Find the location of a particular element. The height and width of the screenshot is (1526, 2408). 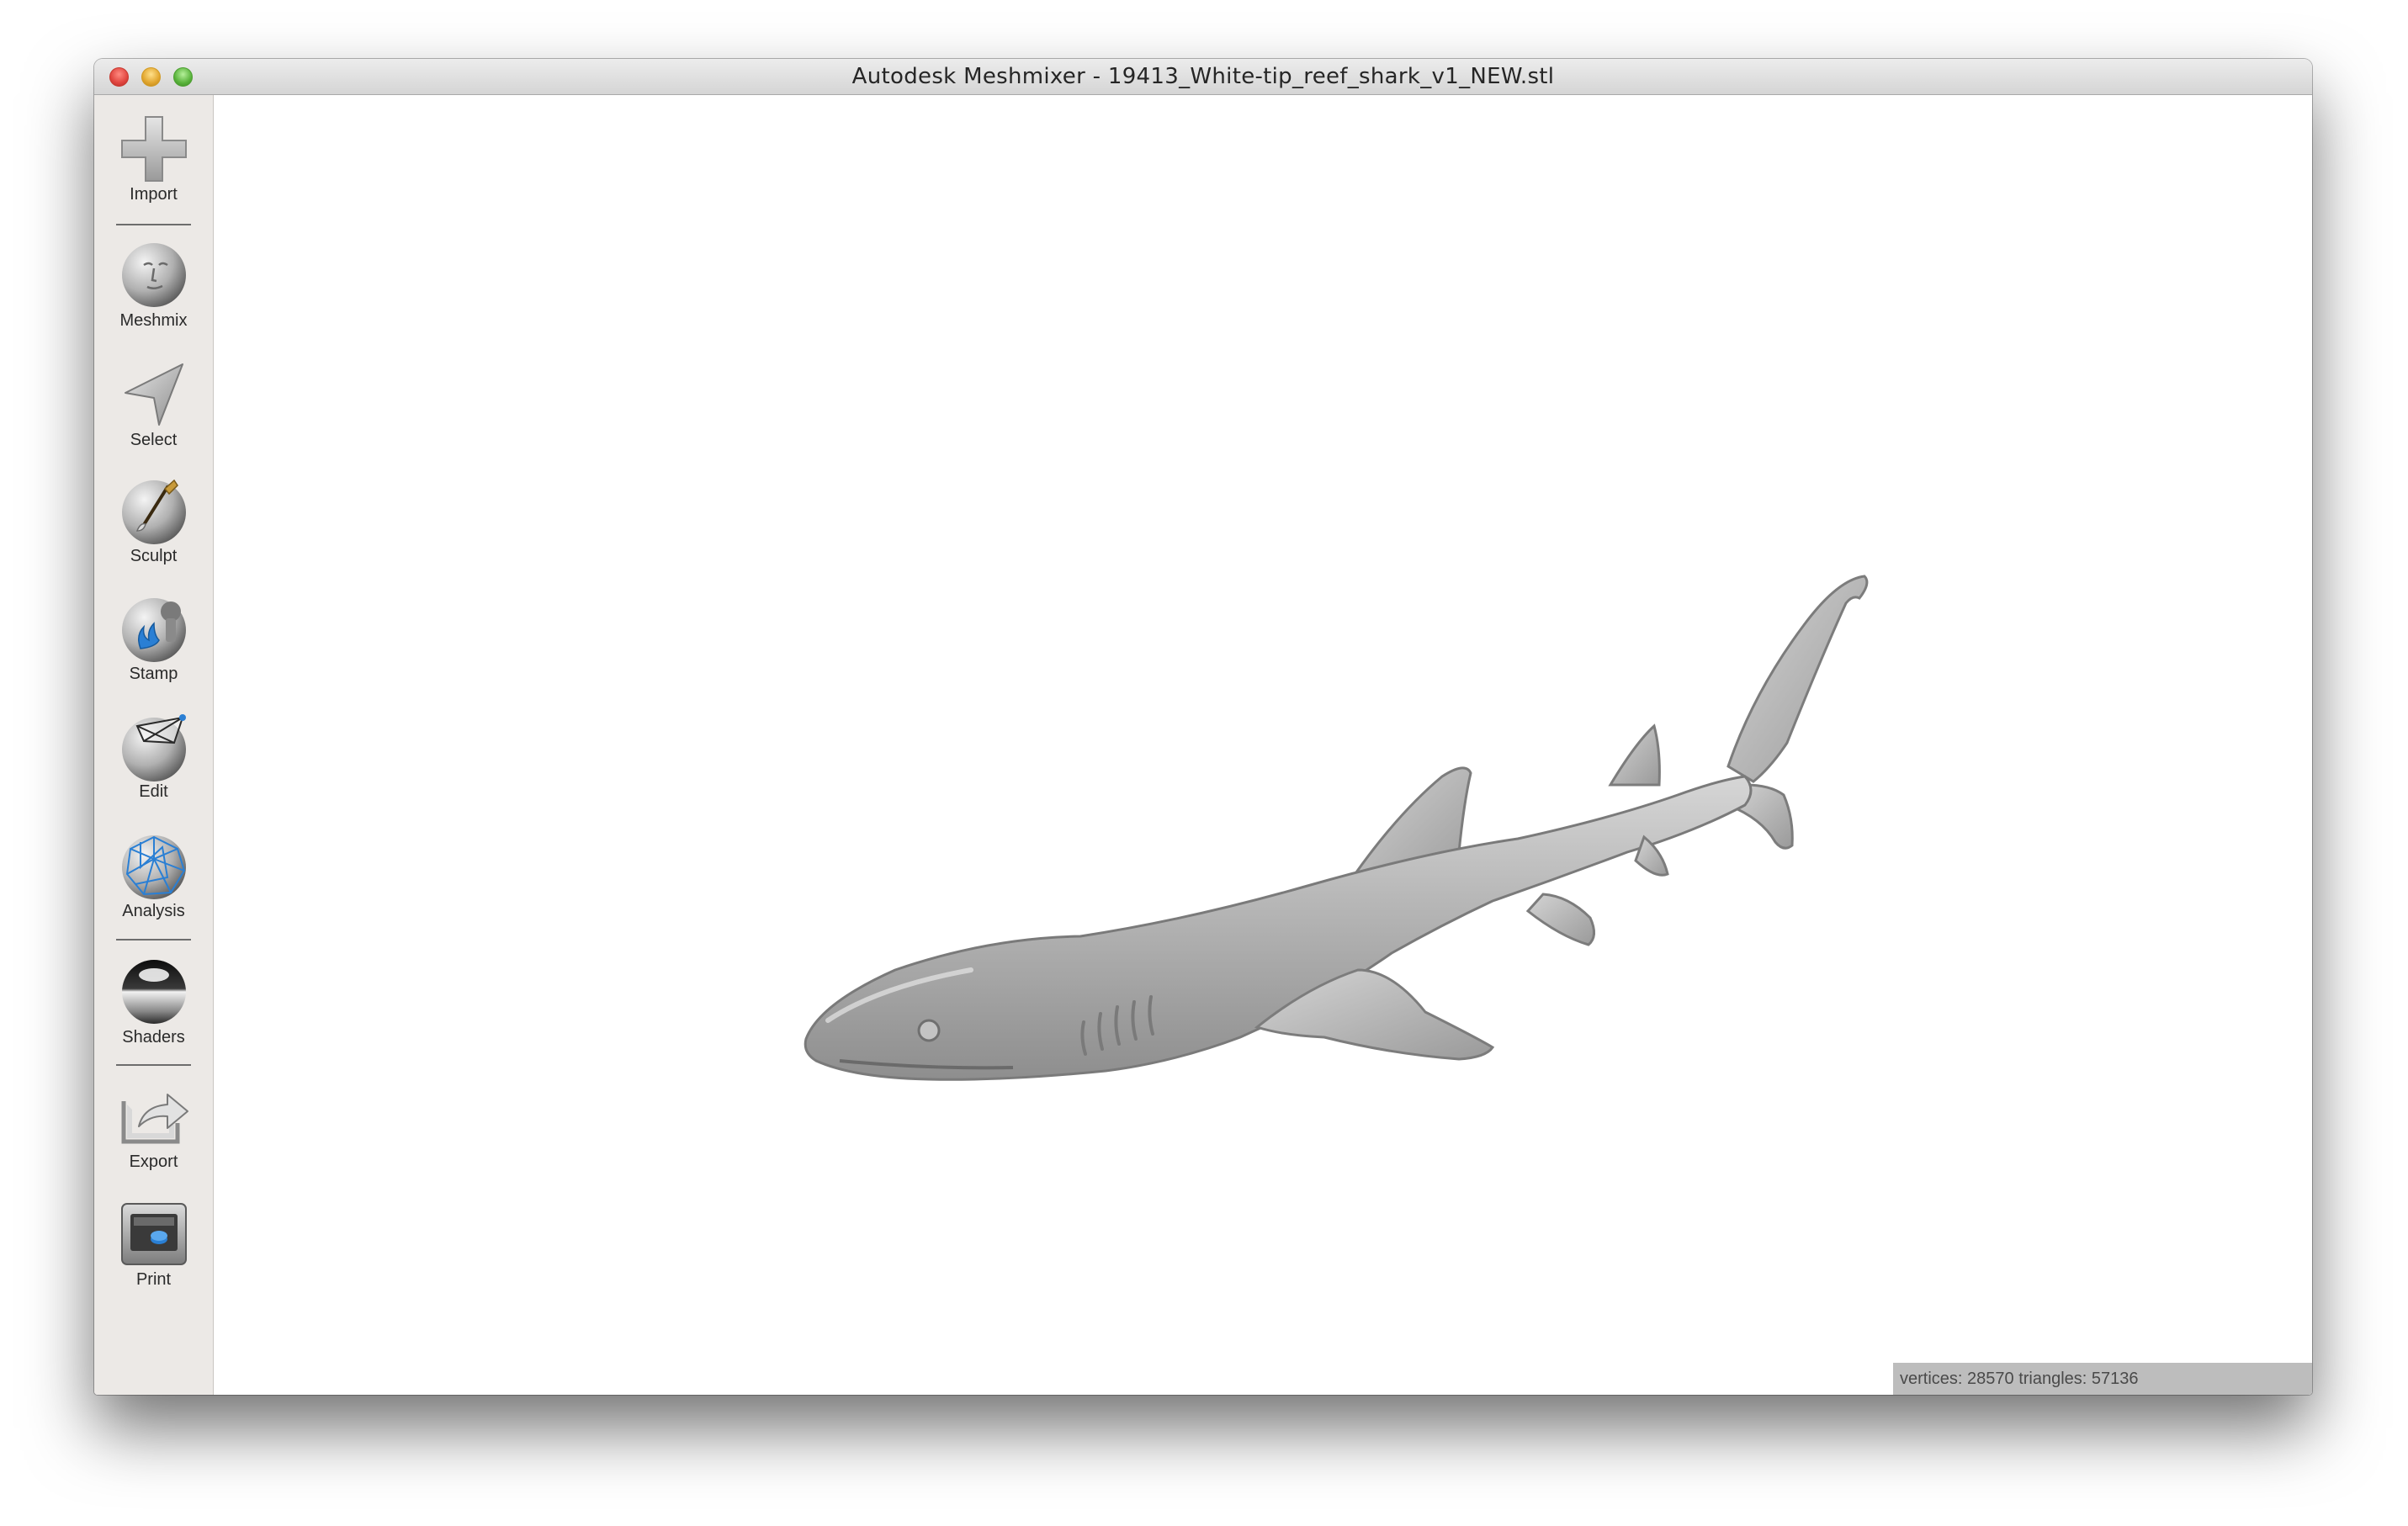

shaders-tool: Shaders is located at coordinates (153, 1002).